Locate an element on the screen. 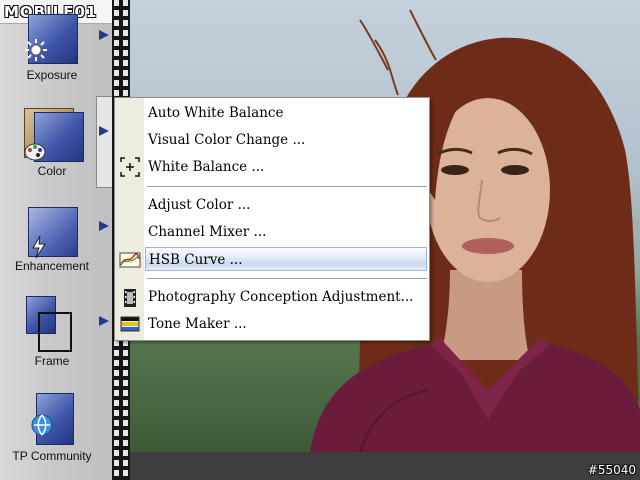  color-palette-icon is located at coordinates (54, 133).